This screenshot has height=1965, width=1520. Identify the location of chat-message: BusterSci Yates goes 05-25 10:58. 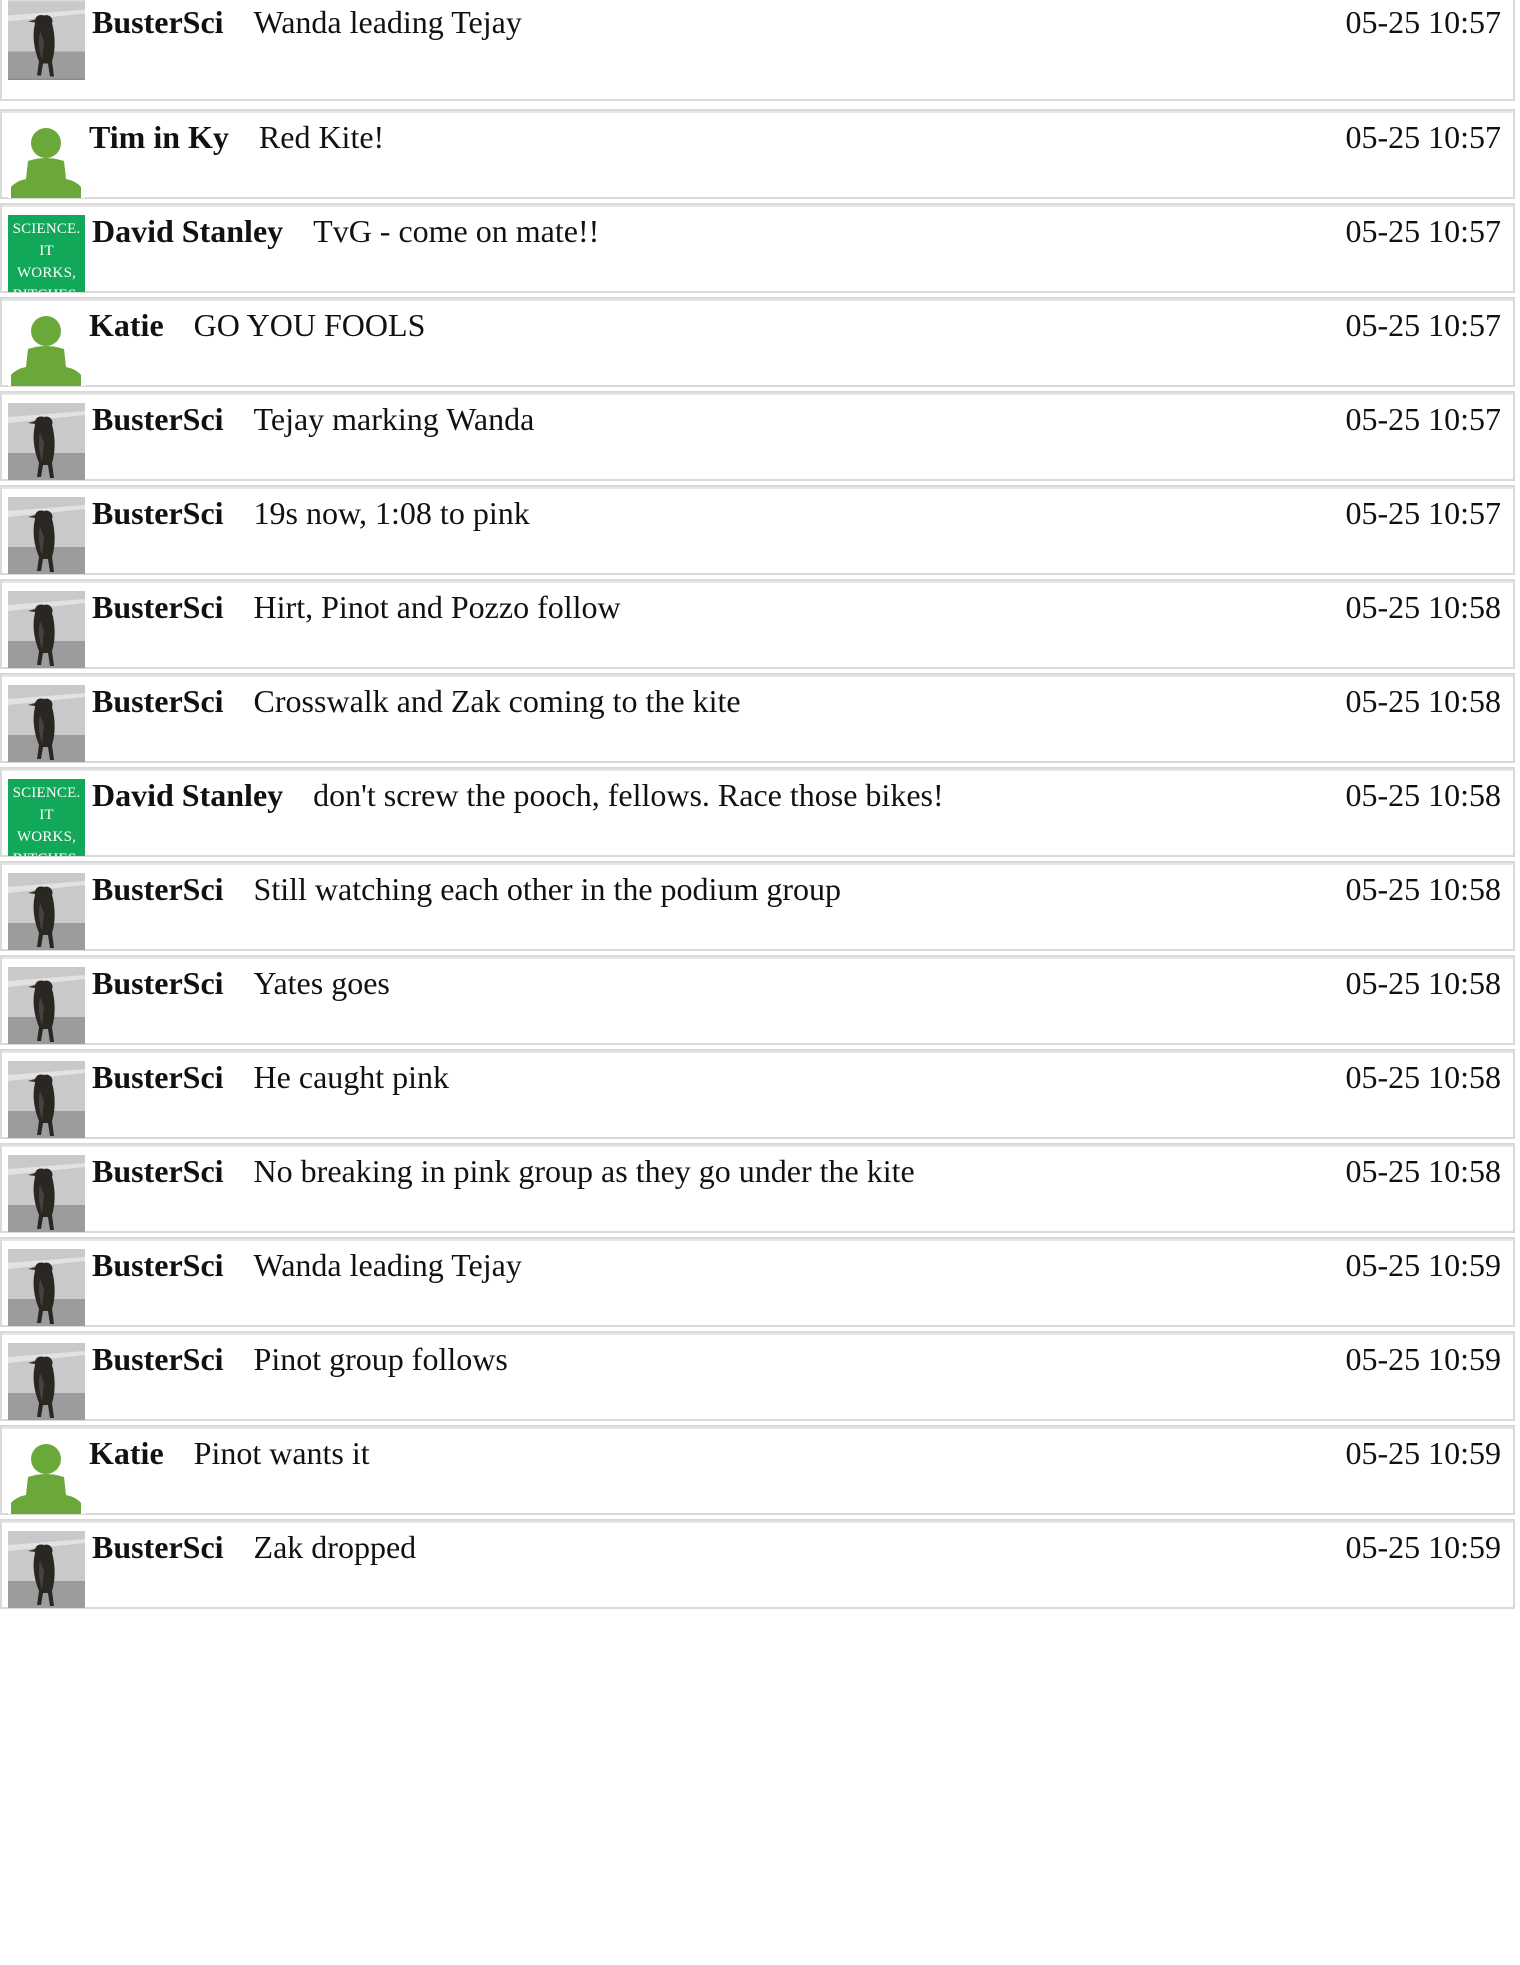
(757, 1000).